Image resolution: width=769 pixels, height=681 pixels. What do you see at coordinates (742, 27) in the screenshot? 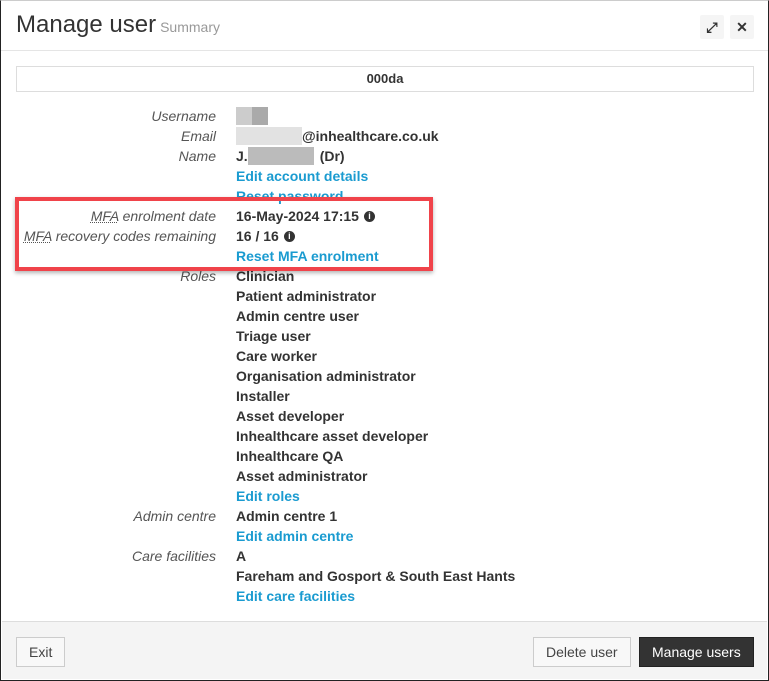
I see `close-icon: ✕` at bounding box center [742, 27].